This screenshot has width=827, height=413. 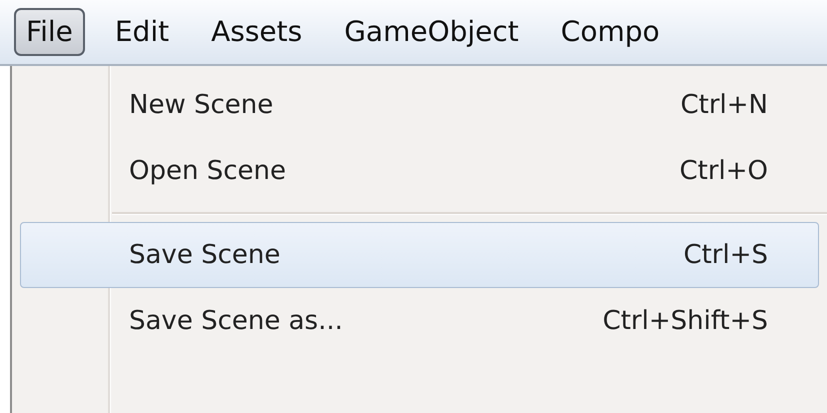 I want to click on shortcut-text: Ctrl+O, so click(x=723, y=171).